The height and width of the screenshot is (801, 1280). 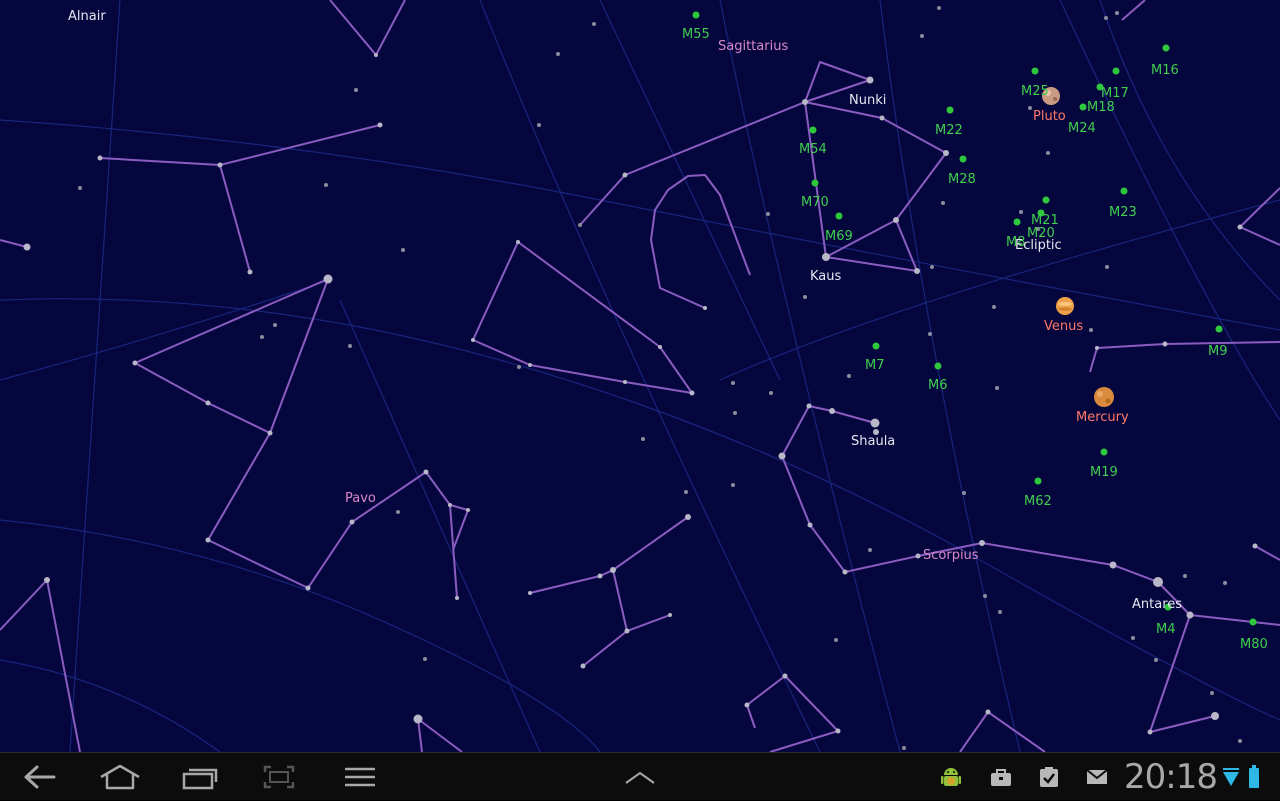 I want to click on app-drawer-button, so click(x=640, y=777).